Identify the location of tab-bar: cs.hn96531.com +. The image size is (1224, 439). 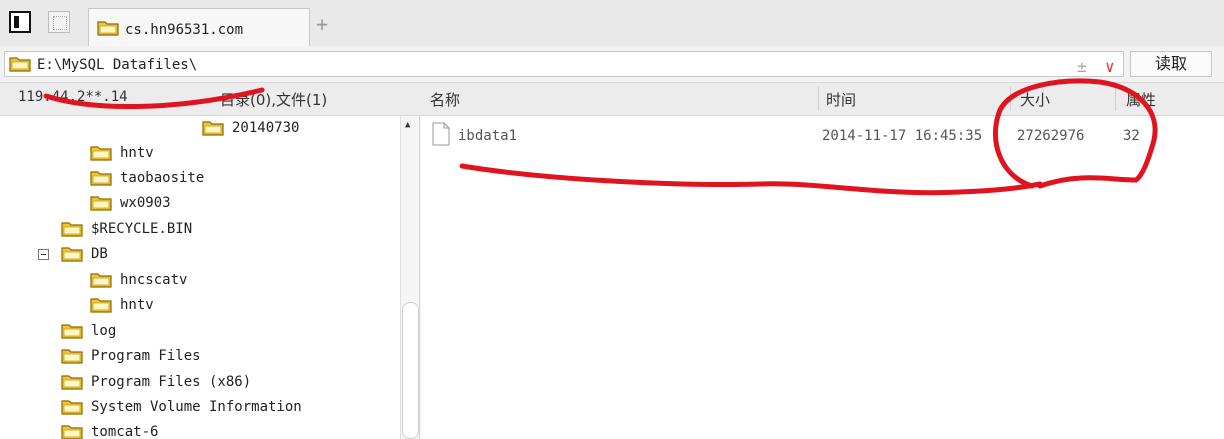
(612, 23).